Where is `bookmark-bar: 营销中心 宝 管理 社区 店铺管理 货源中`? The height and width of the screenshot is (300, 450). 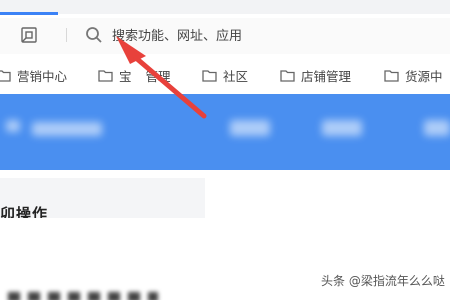 bookmark-bar: 营销中心 宝 管理 社区 店铺管理 货源中 is located at coordinates (225, 74).